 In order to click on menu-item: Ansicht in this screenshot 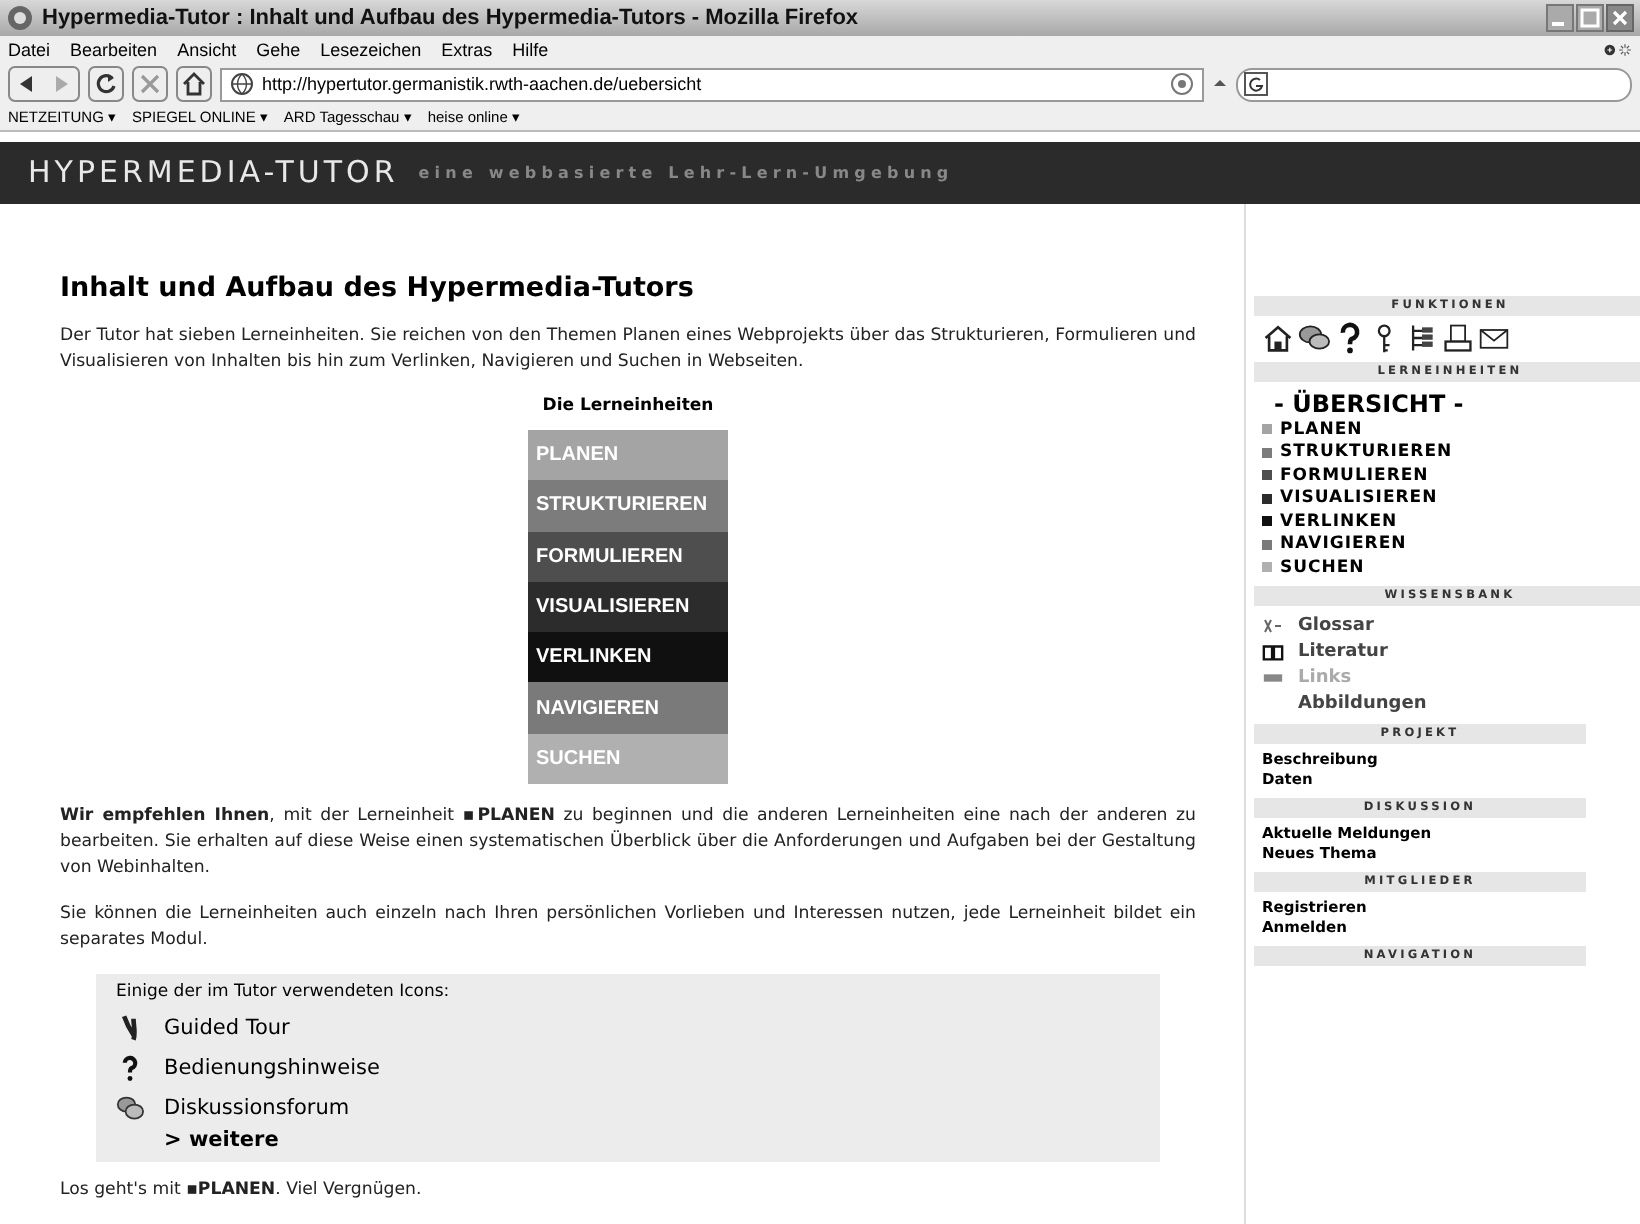, I will do `click(207, 50)`.